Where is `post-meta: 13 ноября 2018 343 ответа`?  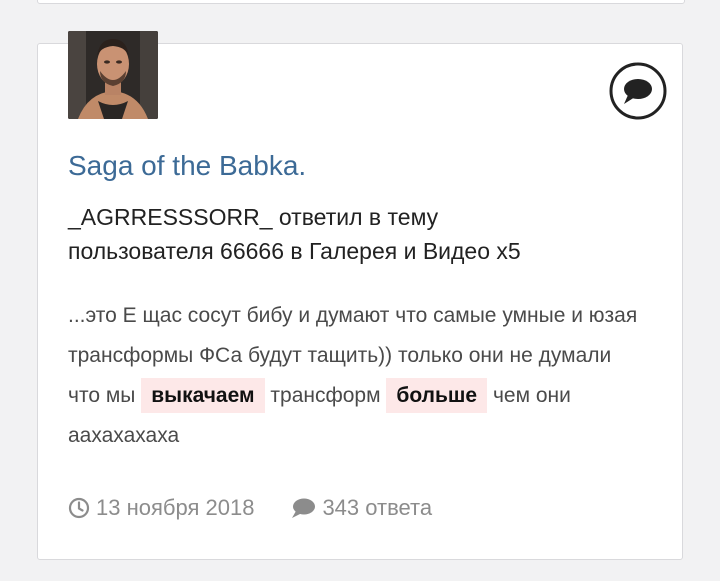
post-meta: 13 ноября 2018 343 ответа is located at coordinates (250, 508).